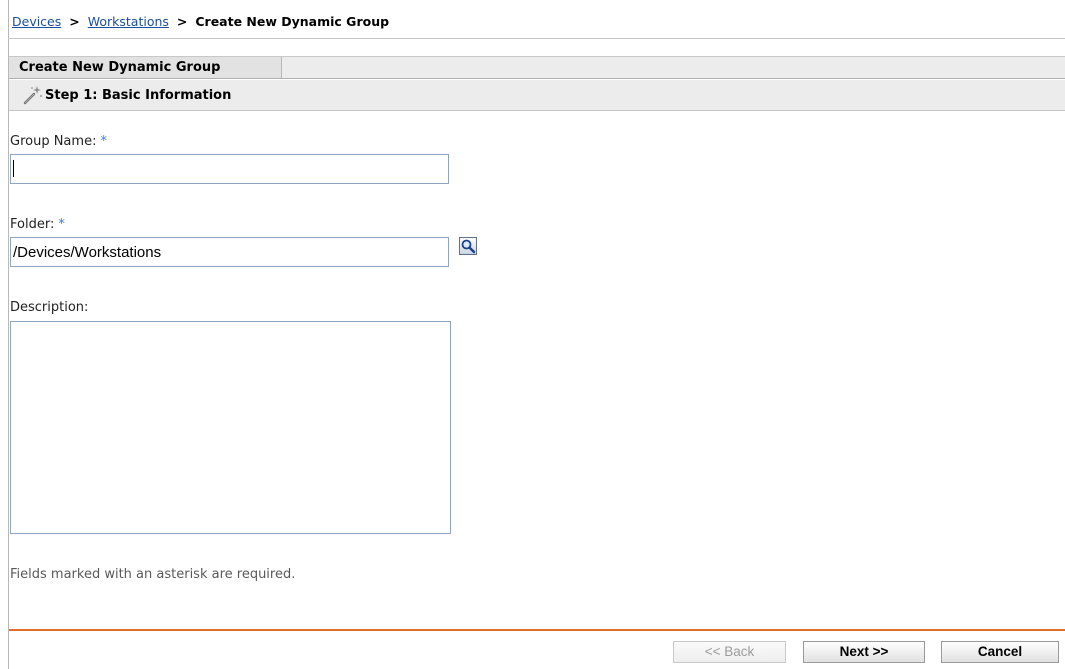 The height and width of the screenshot is (669, 1065). Describe the element at coordinates (13, 168) in the screenshot. I see `text-caret` at that location.